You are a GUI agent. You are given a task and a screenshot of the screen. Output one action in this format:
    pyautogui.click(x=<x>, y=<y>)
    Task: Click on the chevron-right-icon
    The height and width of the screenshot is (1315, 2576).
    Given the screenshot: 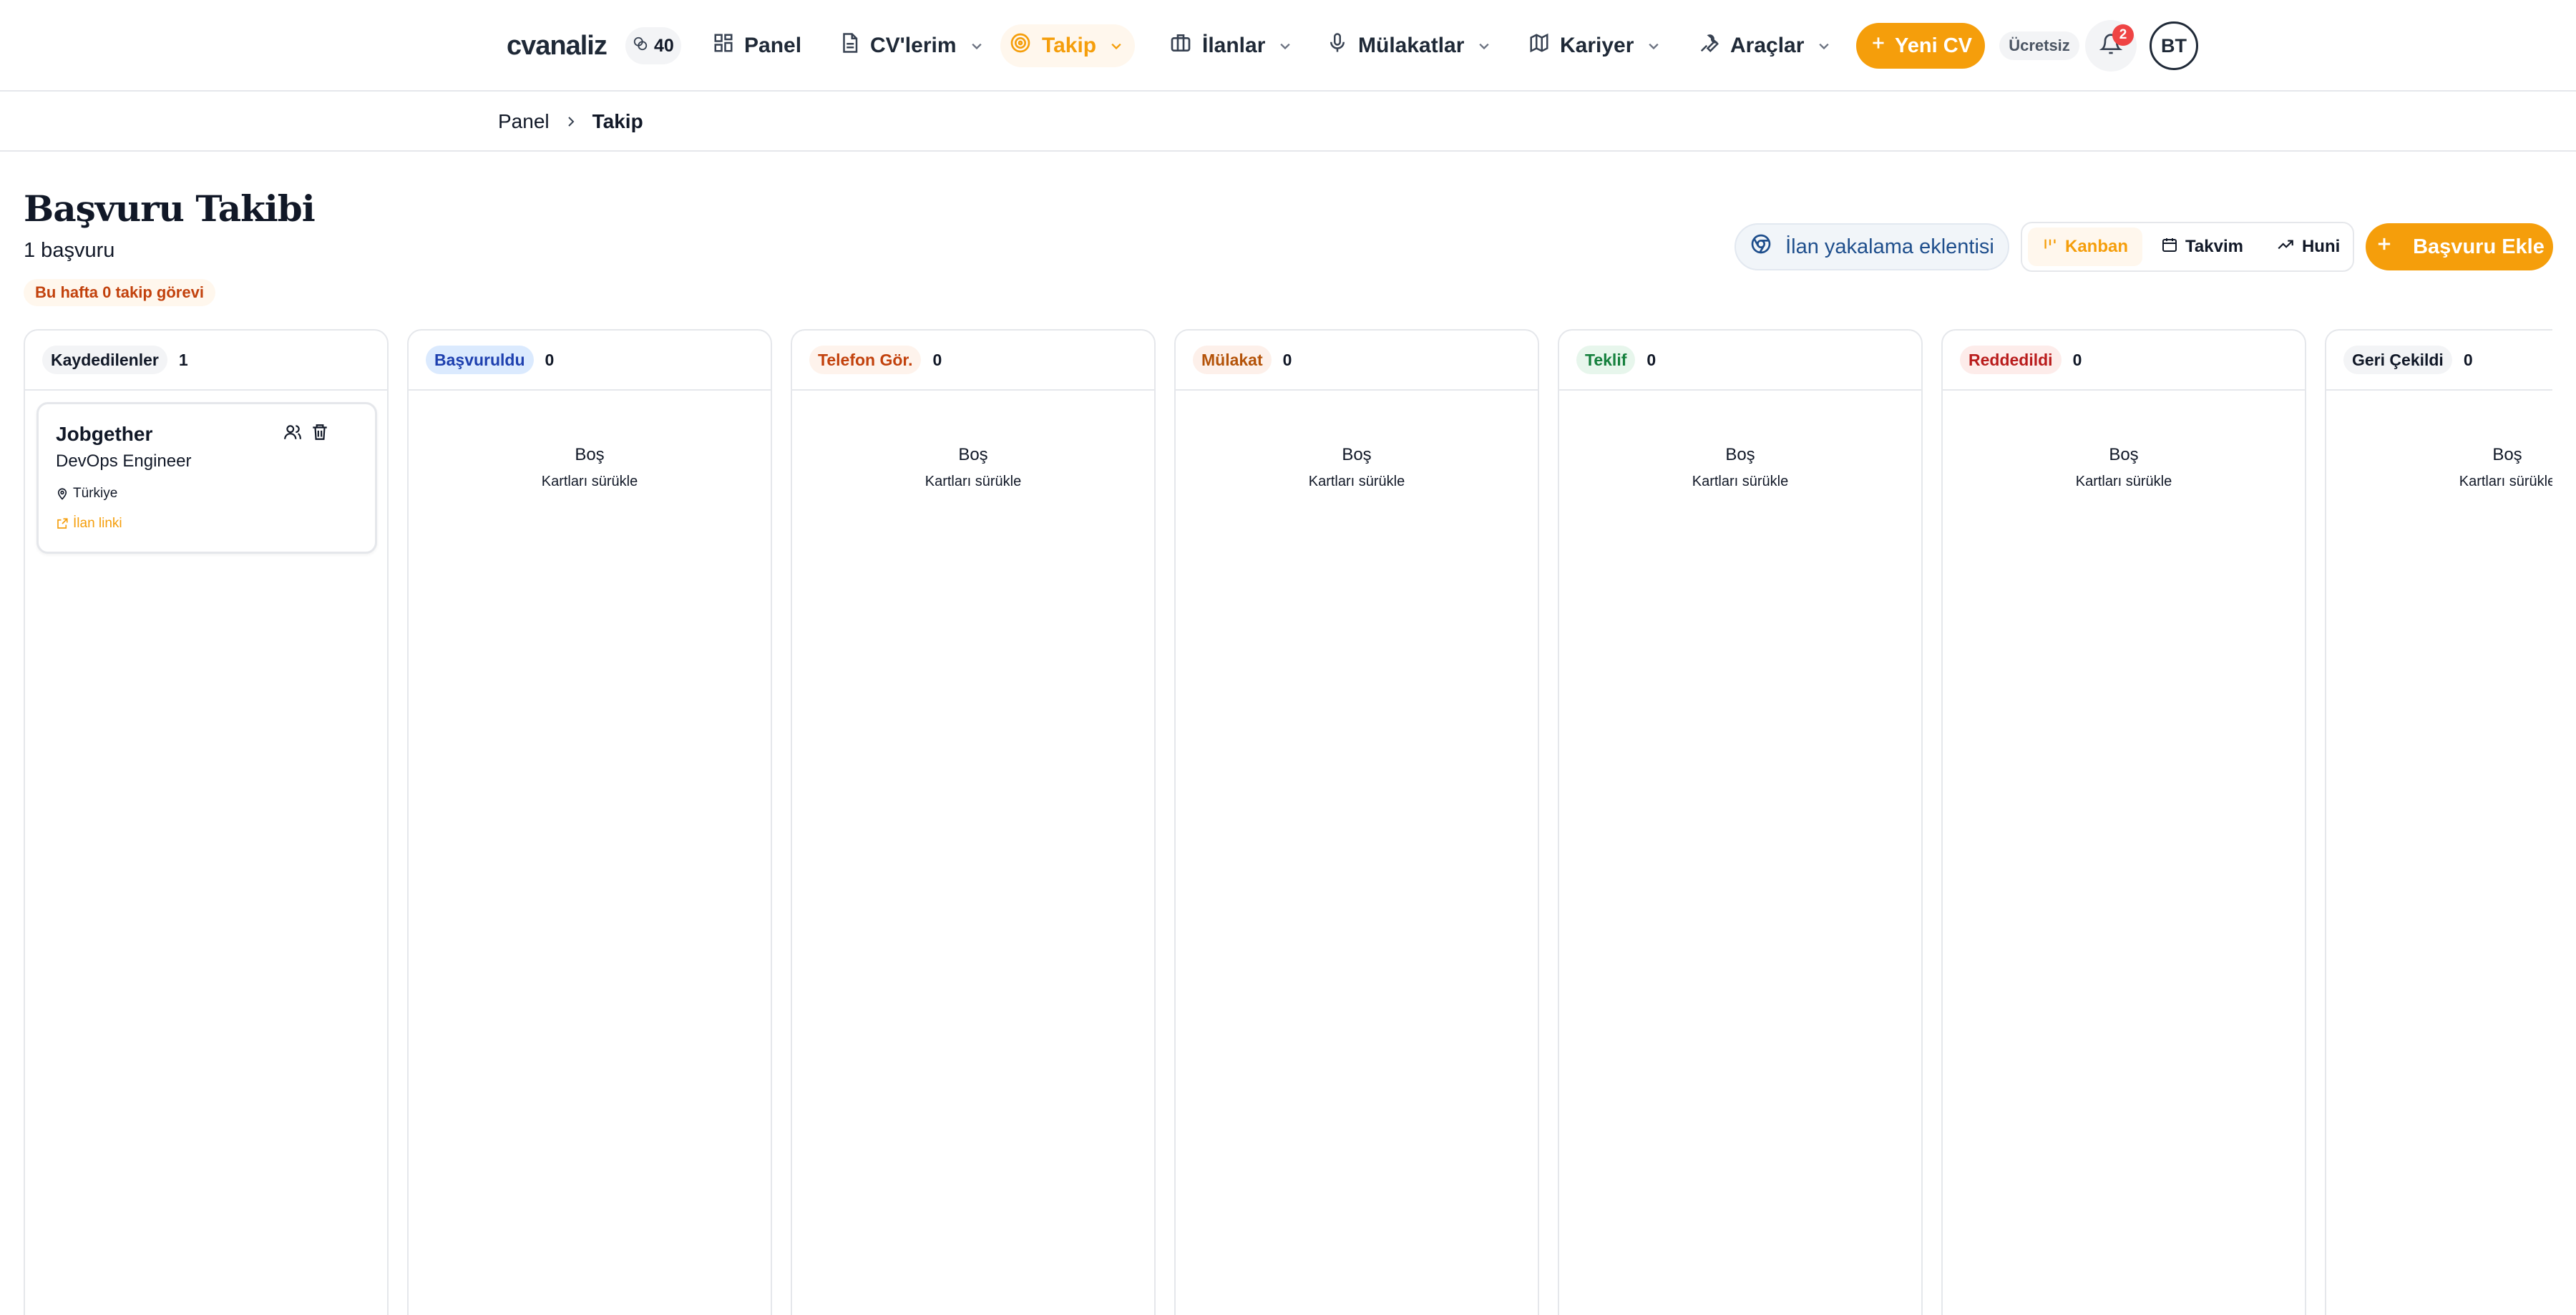 What is the action you would take?
    pyautogui.click(x=571, y=122)
    